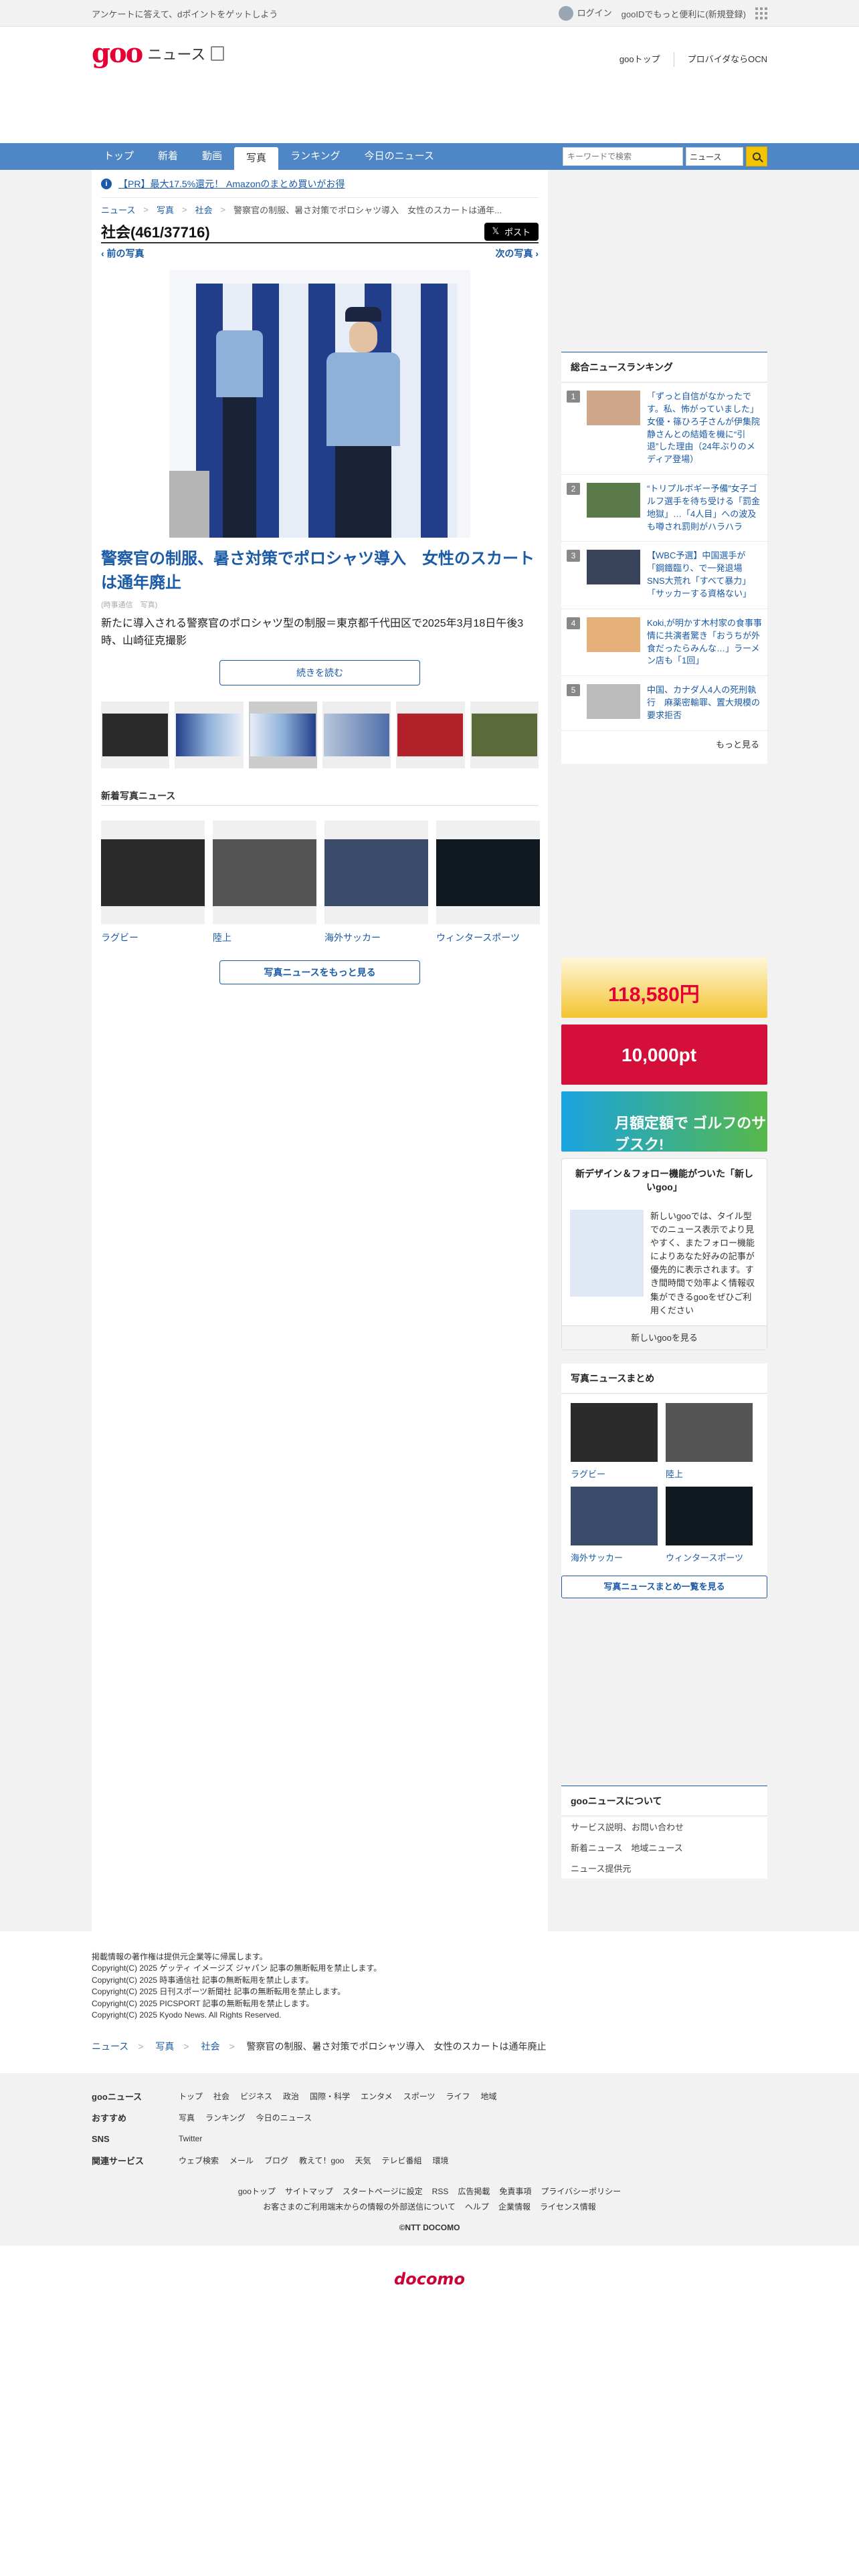 The image size is (859, 2576). I want to click on nav-tab: 今日のニュース, so click(400, 156).